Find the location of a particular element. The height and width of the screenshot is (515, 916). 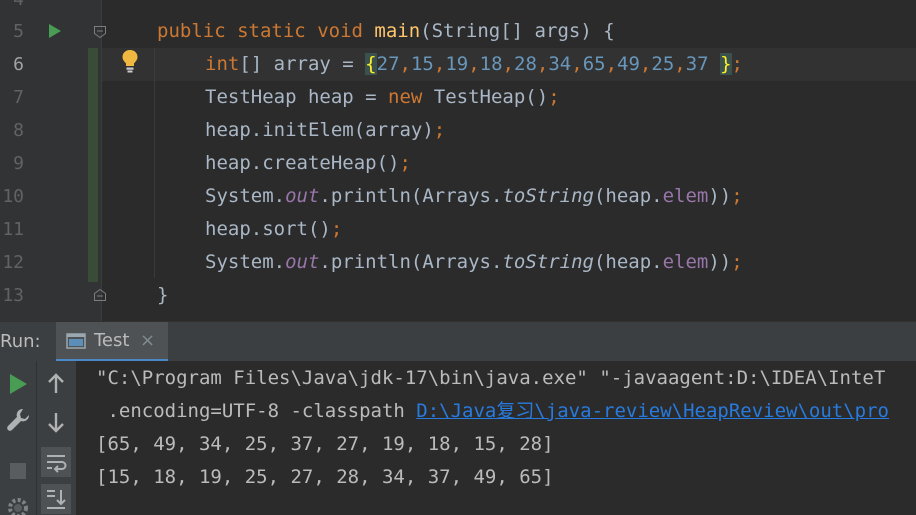

down-arrow-icon is located at coordinates (56, 422).